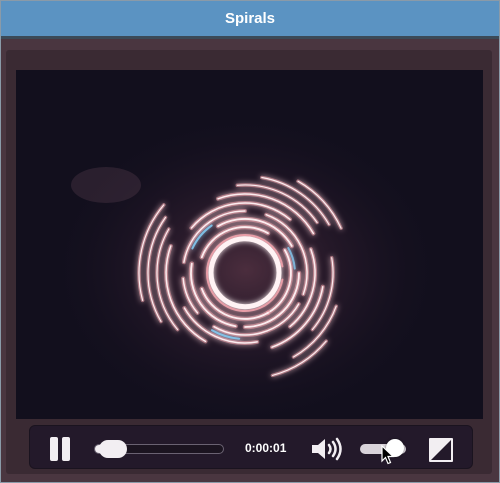  I want to click on title-bar: Spirals, so click(250, 20).